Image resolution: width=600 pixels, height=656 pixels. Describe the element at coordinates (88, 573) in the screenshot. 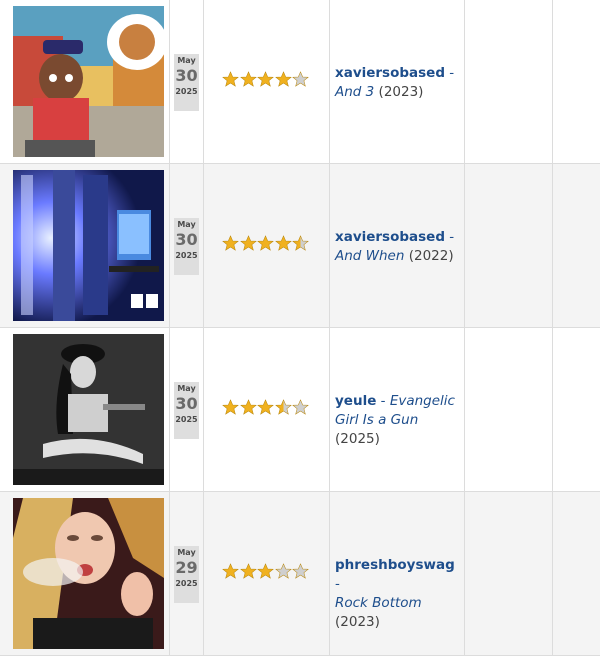

I see `smoking-portrait-cover` at that location.